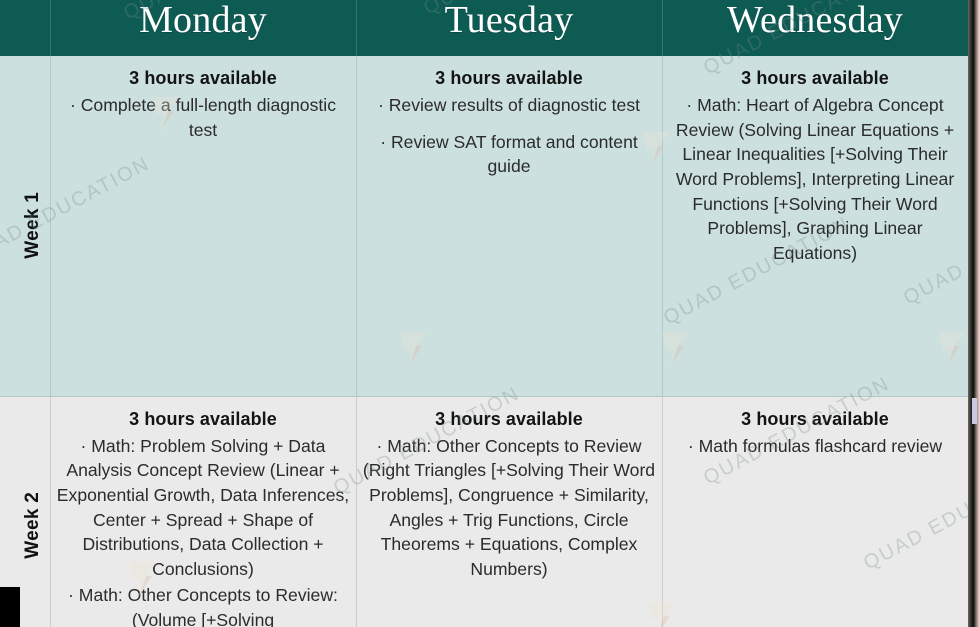 This screenshot has width=979, height=627. Describe the element at coordinates (509, 105) in the screenshot. I see `list-item: · Review results of diagnostic test` at that location.